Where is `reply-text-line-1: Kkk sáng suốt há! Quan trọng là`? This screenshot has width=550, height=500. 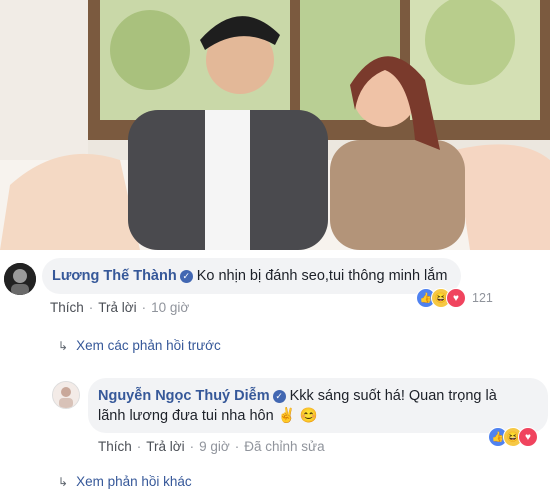 reply-text-line-1: Kkk sáng suốt há! Quan trọng là is located at coordinates (393, 396).